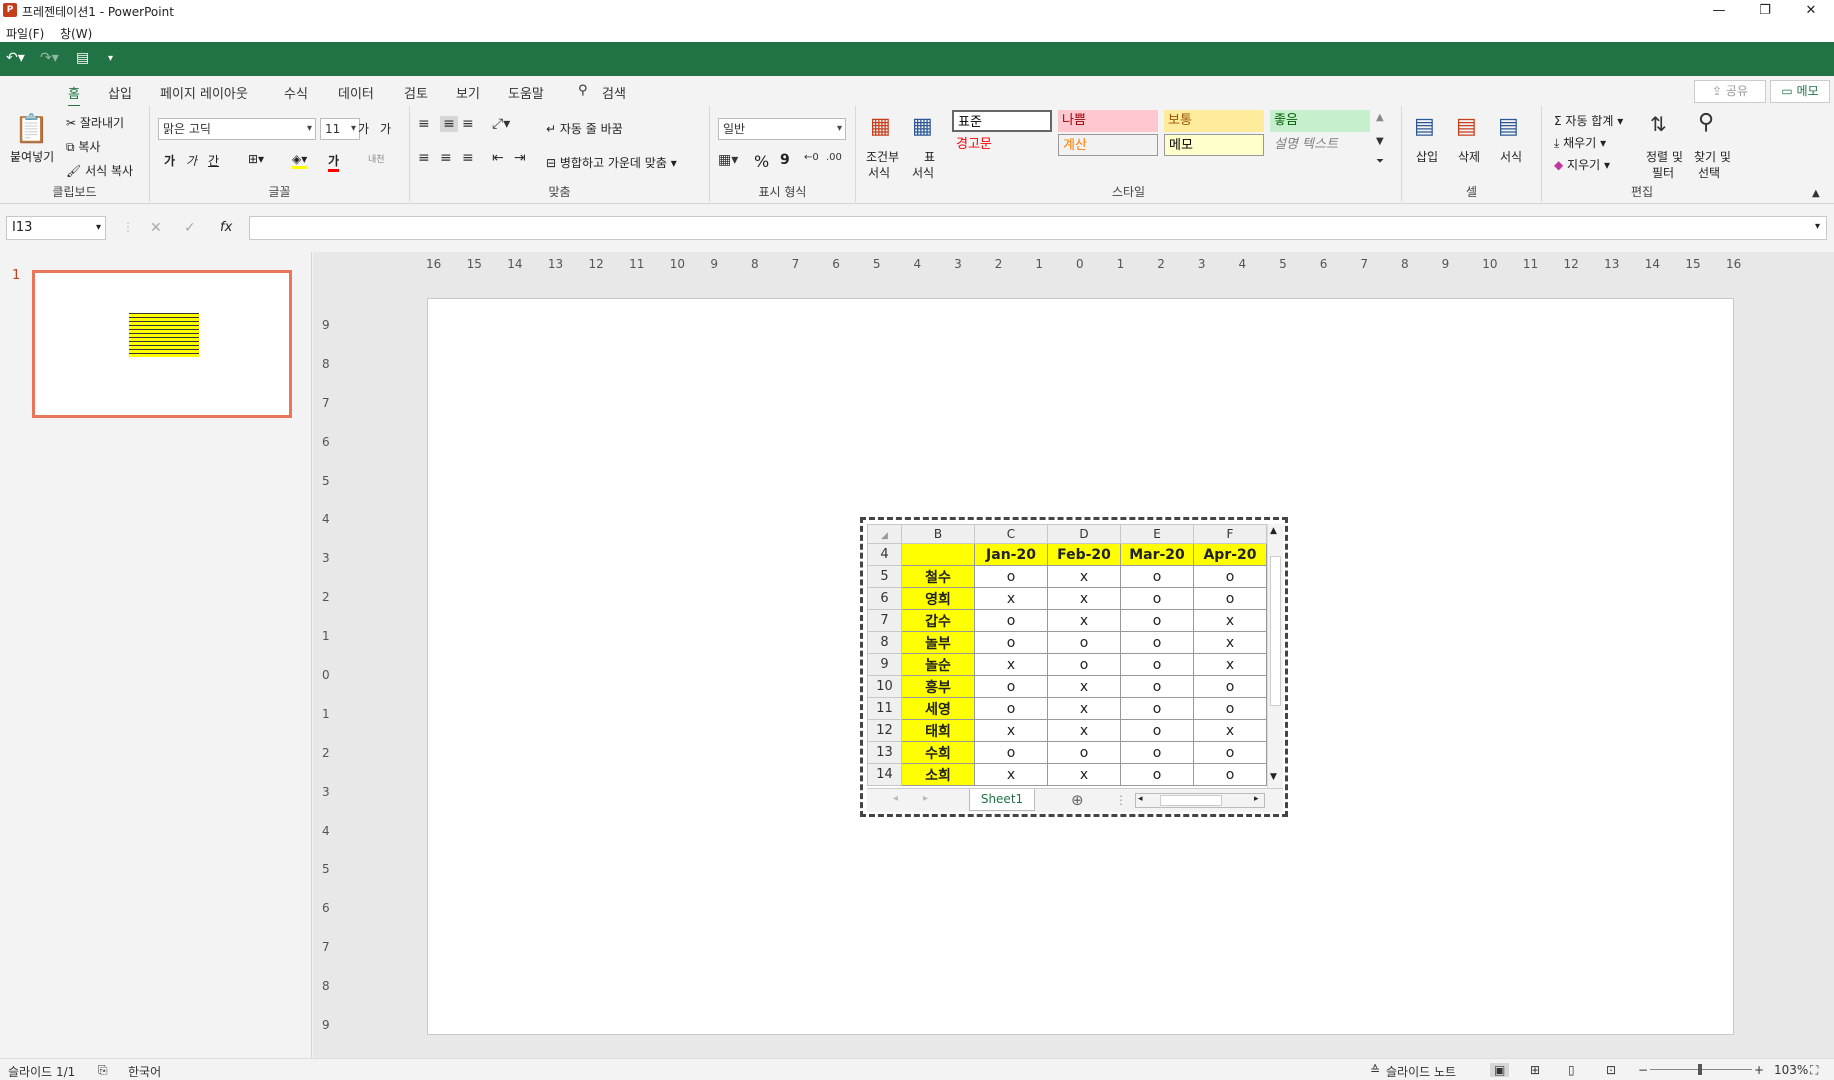  I want to click on align-top-icon: ≡, so click(424, 124).